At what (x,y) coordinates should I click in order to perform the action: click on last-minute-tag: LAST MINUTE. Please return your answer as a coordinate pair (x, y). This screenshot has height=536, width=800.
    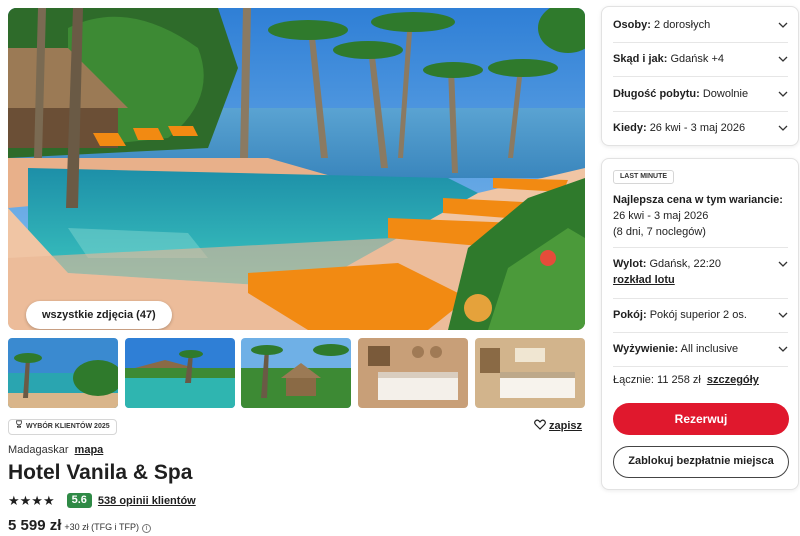
    Looking at the image, I should click on (644, 177).